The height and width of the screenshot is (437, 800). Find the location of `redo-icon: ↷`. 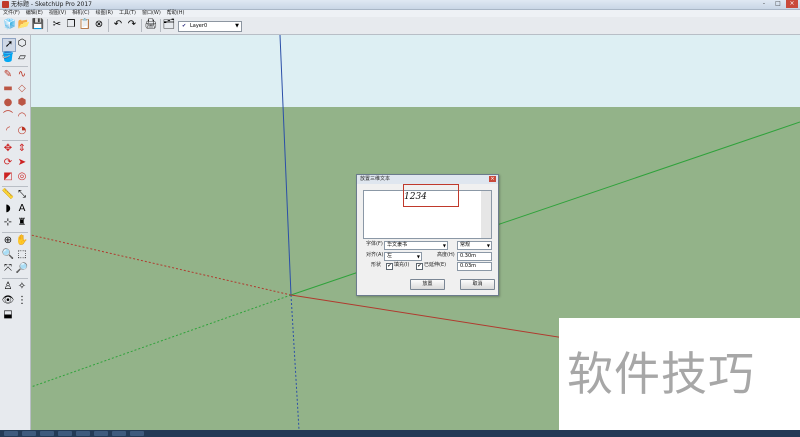

redo-icon: ↷ is located at coordinates (132, 25).